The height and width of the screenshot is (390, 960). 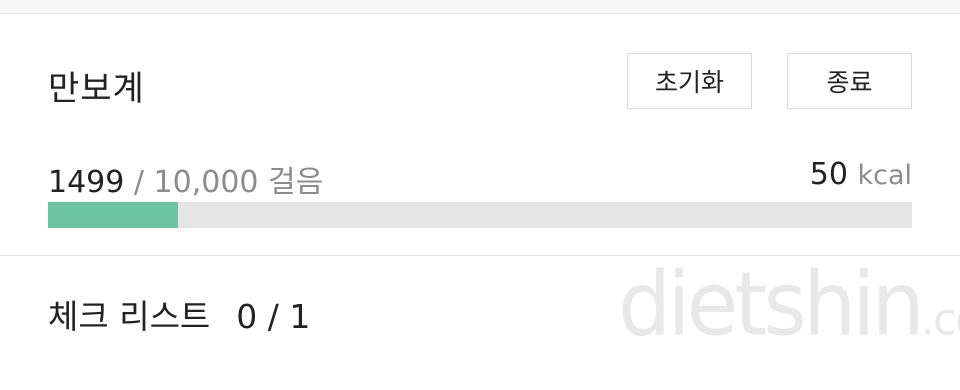 I want to click on watermark-name: dietshin, so click(x=771, y=304).